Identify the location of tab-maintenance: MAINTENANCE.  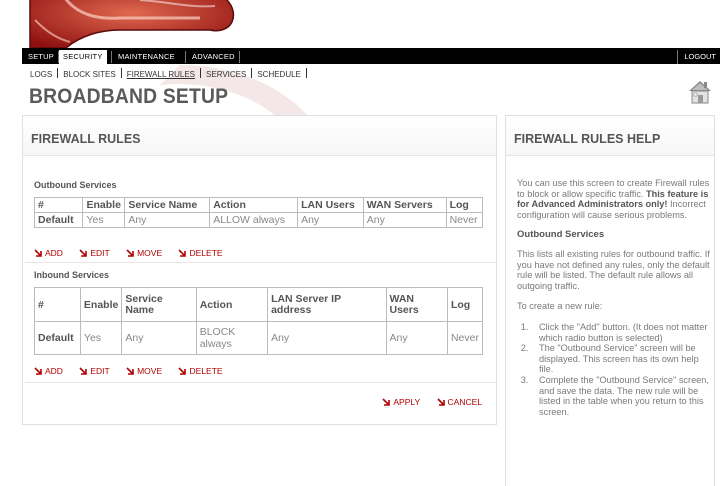
(146, 57).